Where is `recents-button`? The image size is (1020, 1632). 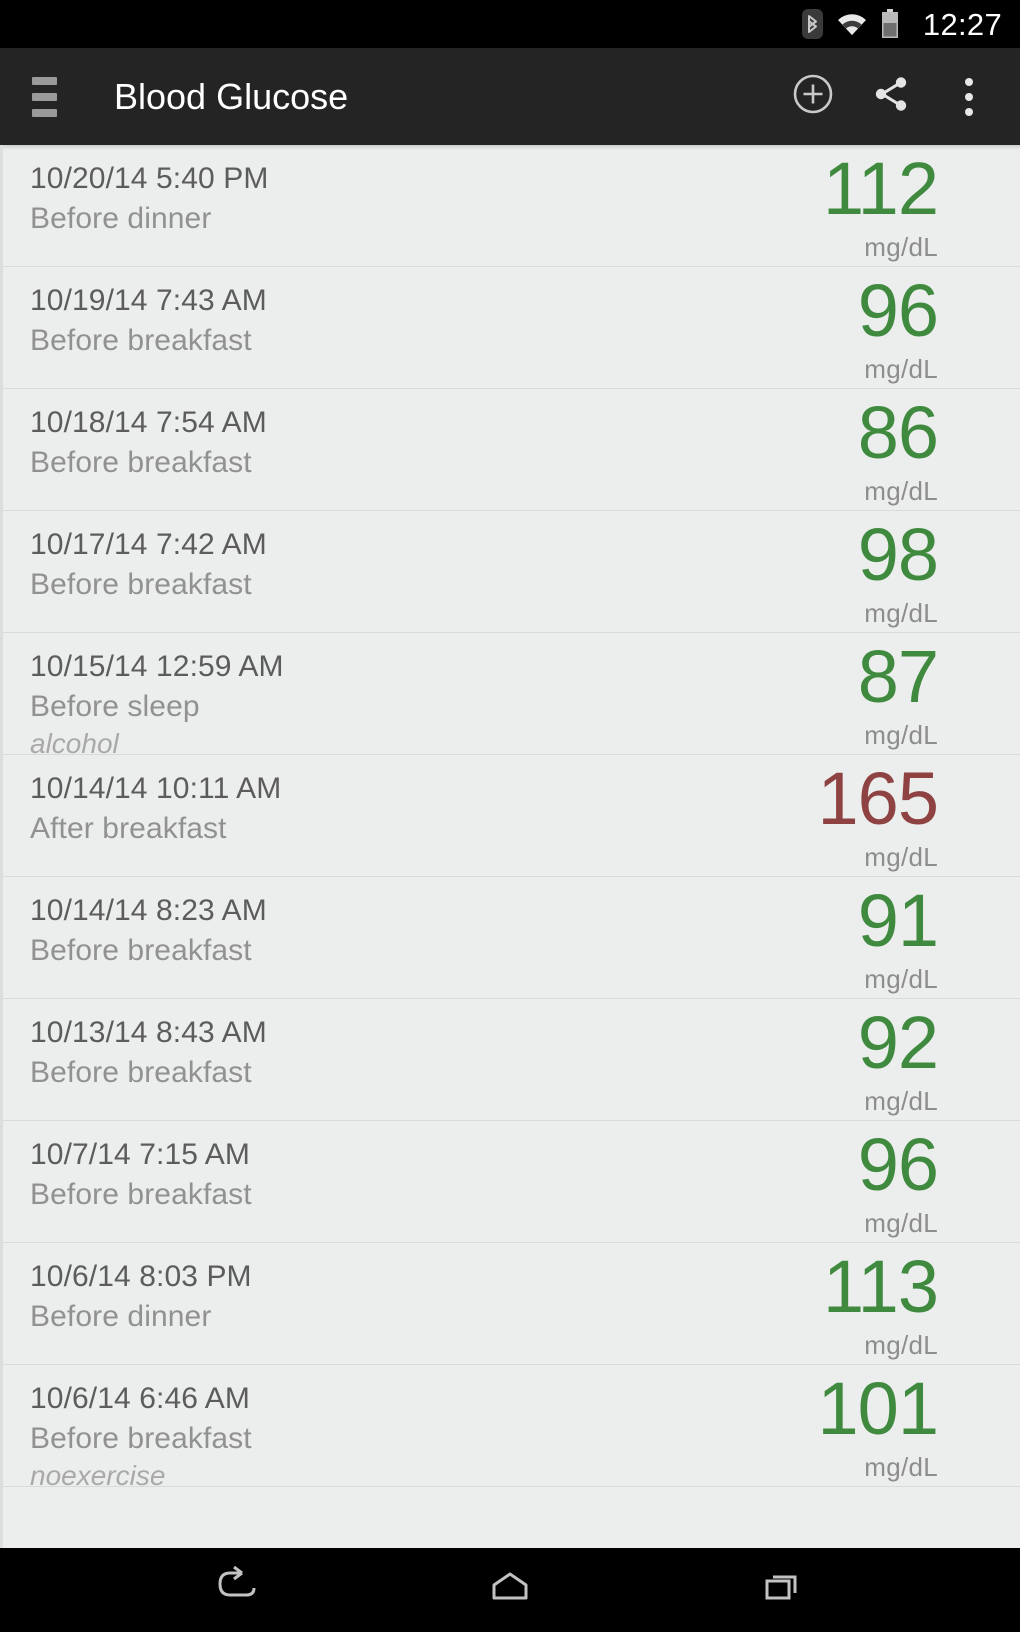 recents-button is located at coordinates (782, 1590).